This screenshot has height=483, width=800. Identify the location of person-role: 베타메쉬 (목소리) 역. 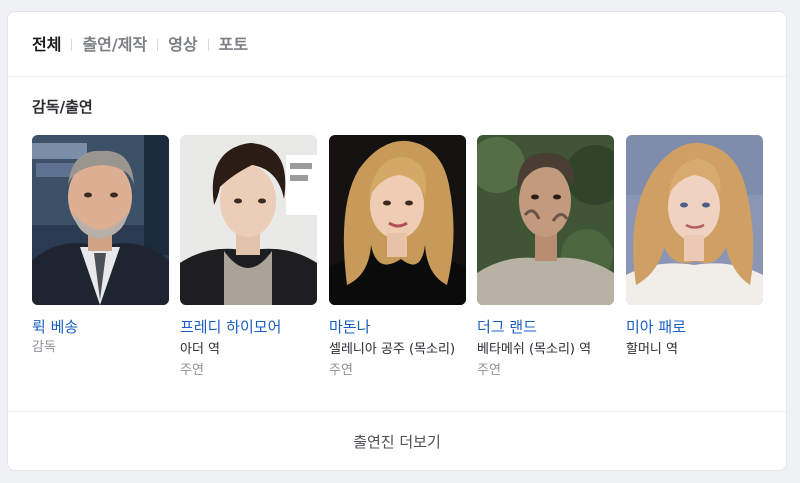
(534, 349).